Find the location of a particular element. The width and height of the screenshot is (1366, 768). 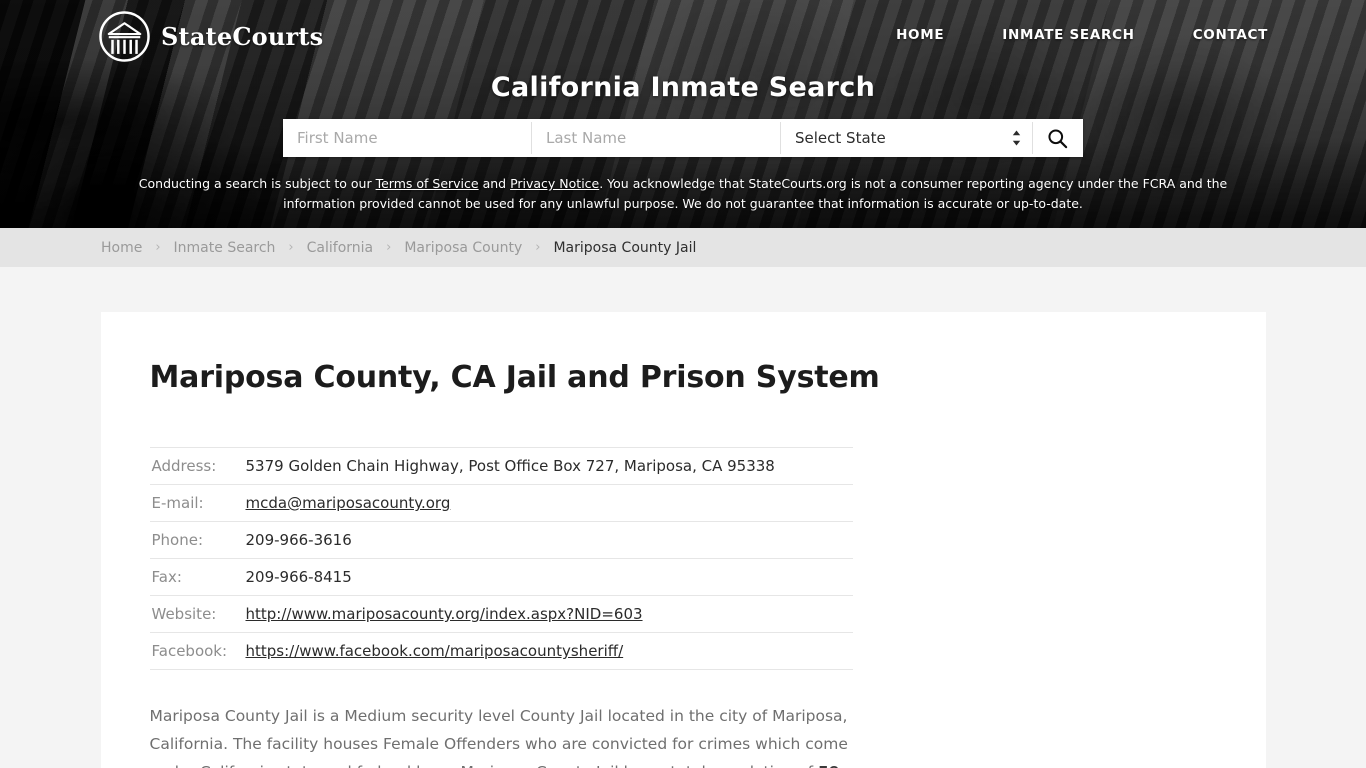

courthouse-circle-logo-icon is located at coordinates (124, 36).